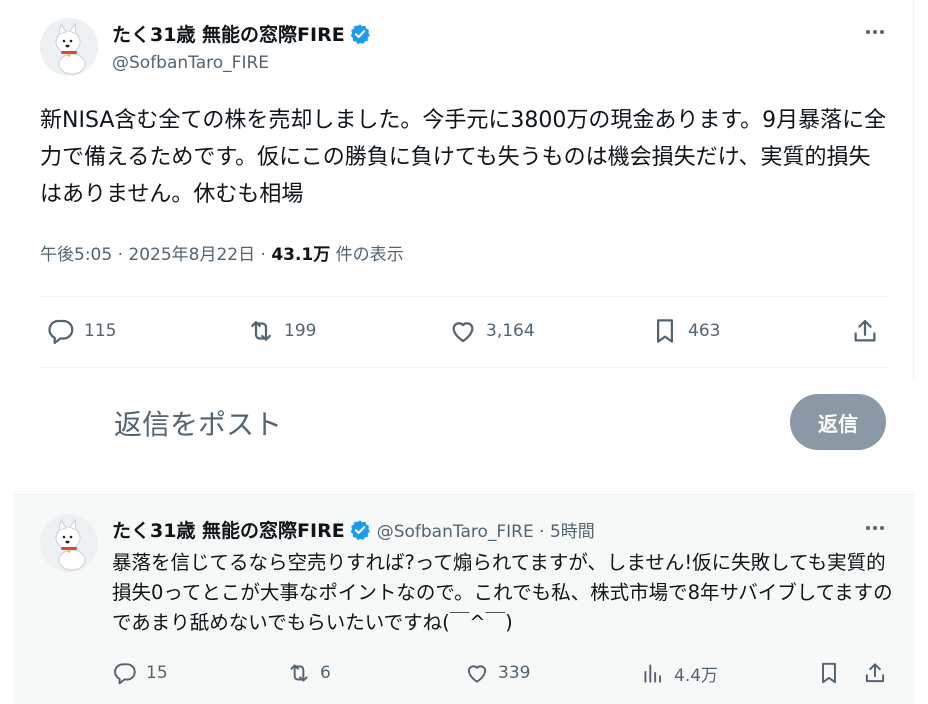  Describe the element at coordinates (875, 32) in the screenshot. I see `more-options-button` at that location.